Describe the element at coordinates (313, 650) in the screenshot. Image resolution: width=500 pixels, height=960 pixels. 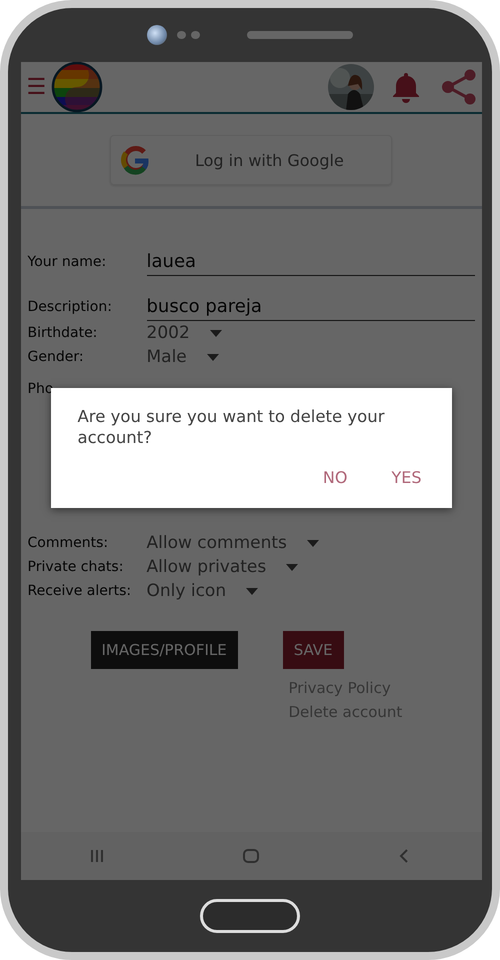
I see `save-button: SAVE` at that location.